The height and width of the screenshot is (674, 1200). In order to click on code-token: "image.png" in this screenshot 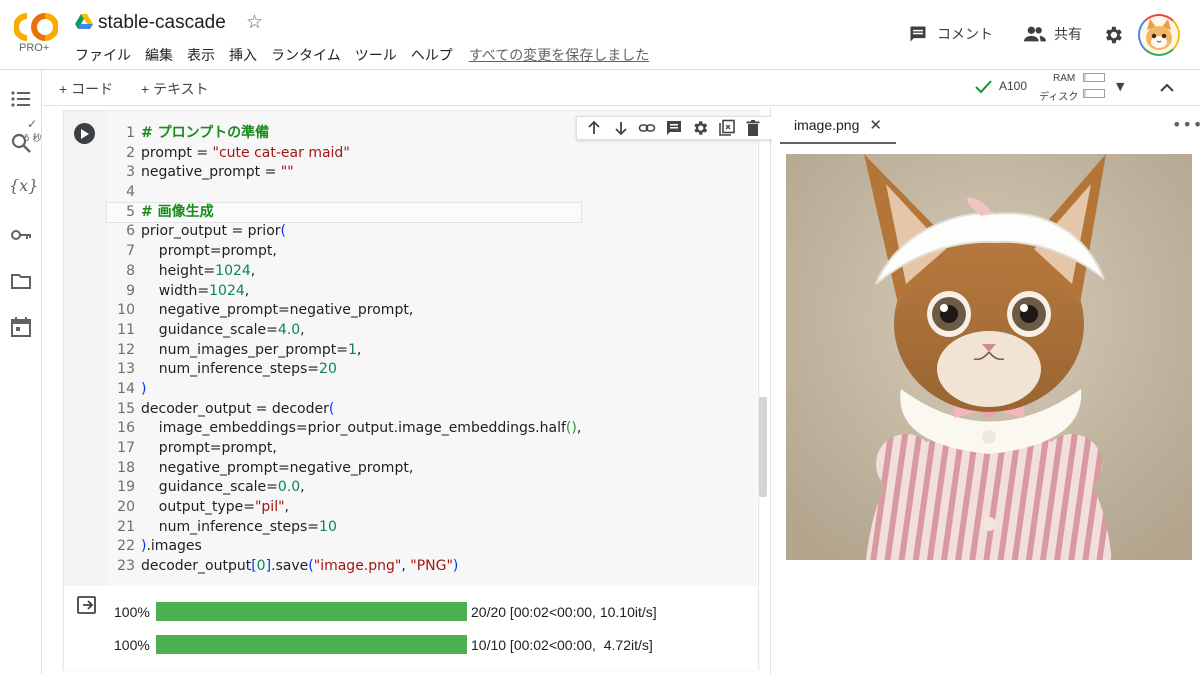, I will do `click(357, 566)`.